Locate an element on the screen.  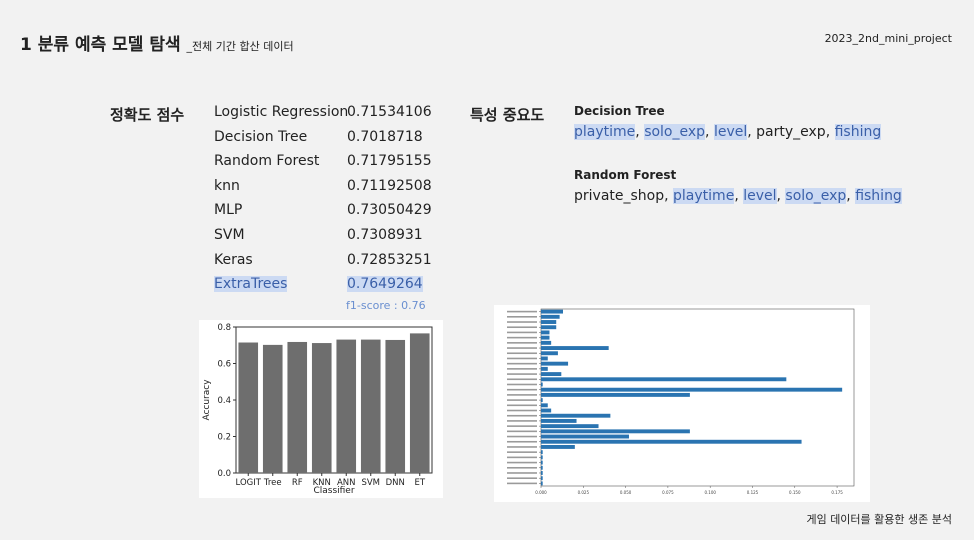
score-value: 0.7018718 is located at coordinates (385, 136).